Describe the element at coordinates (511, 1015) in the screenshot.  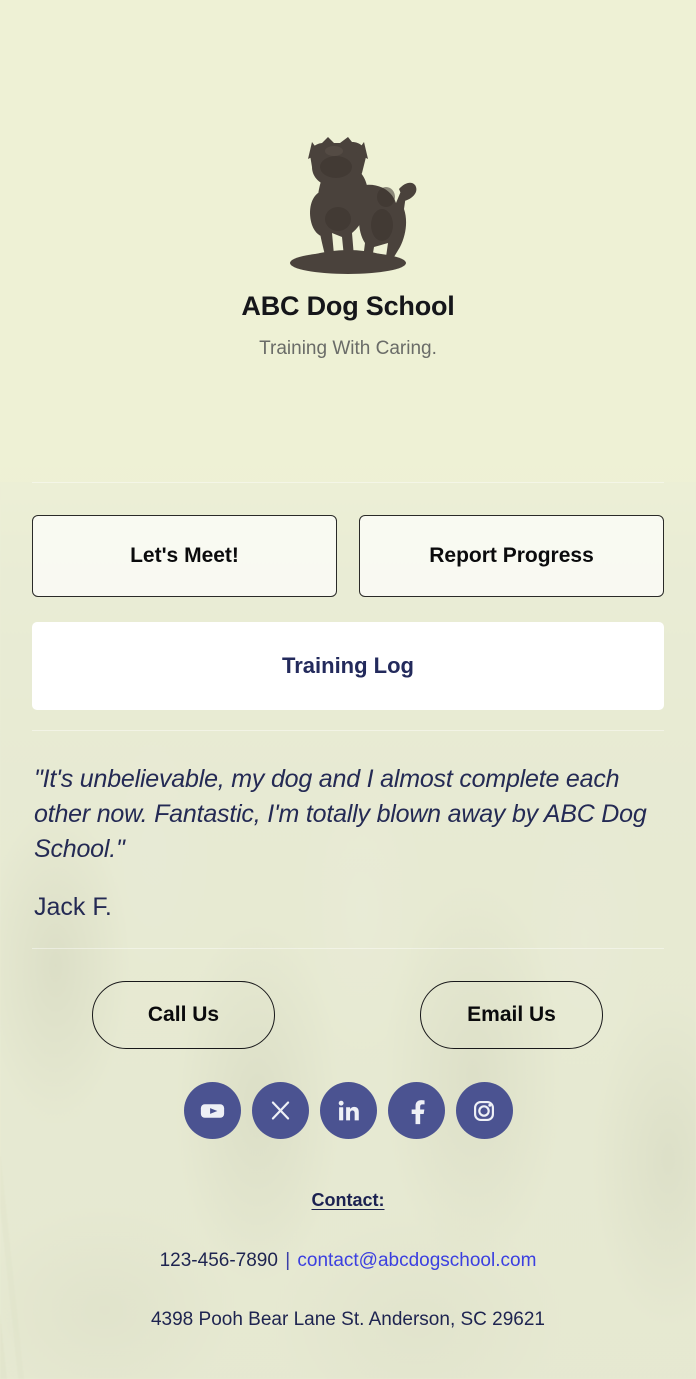
I see `email-us-button: Email Us` at that location.